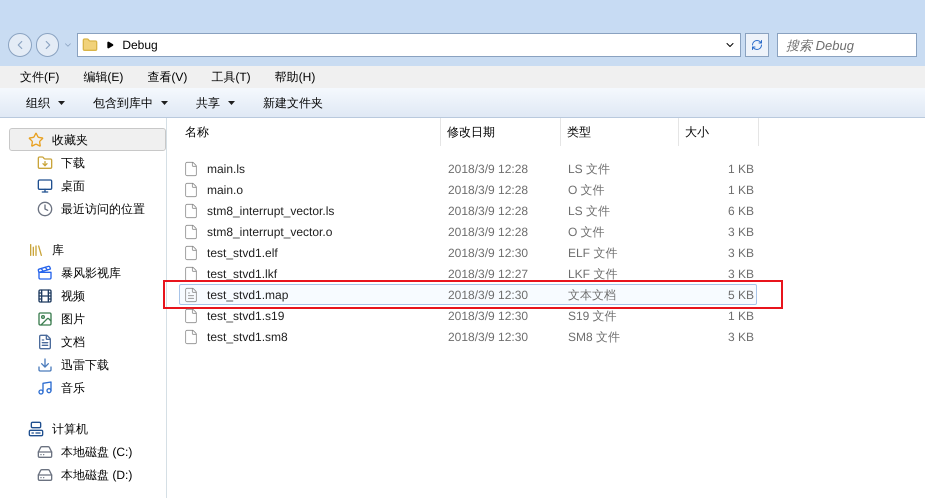 Image resolution: width=925 pixels, height=498 pixels. I want to click on file-row: test_stvd1.lkf 2018/3/9 12:27 LKF 文件 3 KB, so click(468, 273).